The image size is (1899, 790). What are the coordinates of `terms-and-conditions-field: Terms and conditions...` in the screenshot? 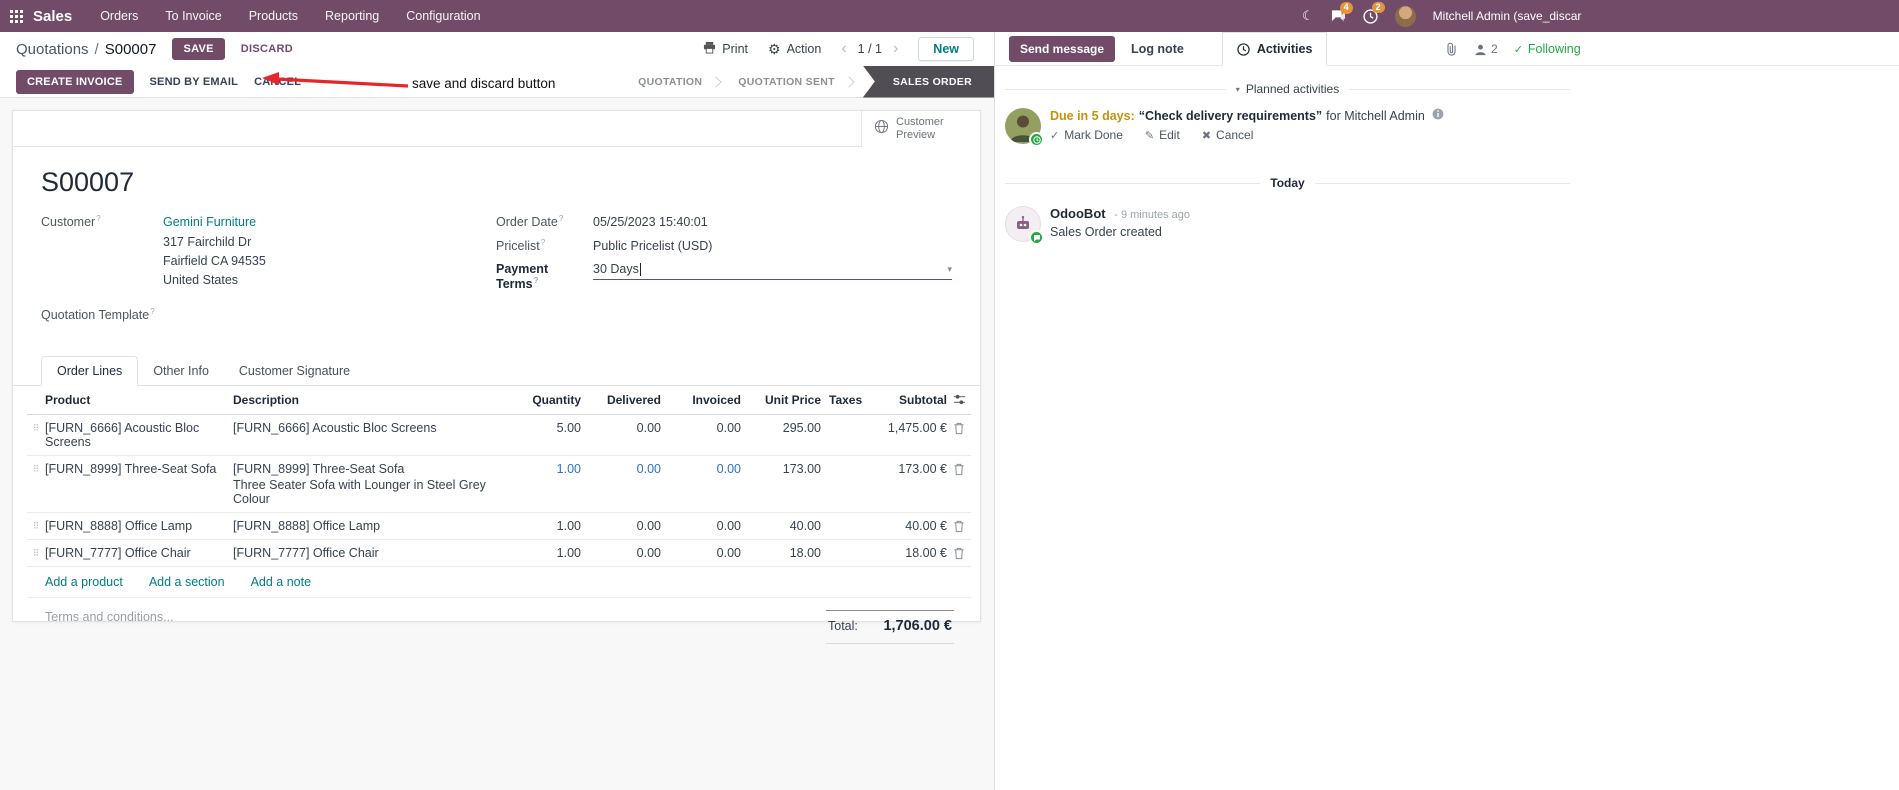 It's located at (109, 617).